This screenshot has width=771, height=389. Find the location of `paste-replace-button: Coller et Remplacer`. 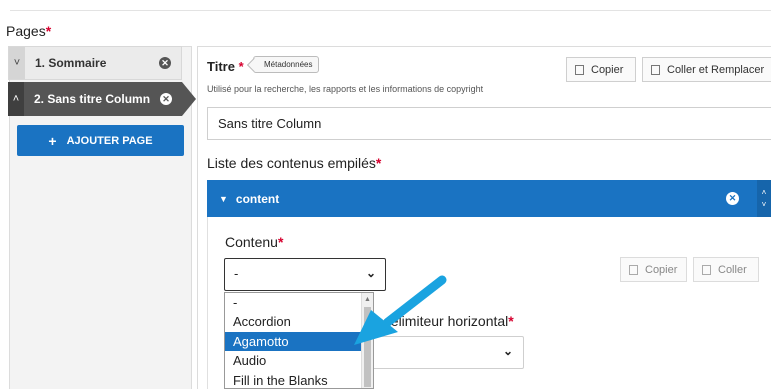

paste-replace-button: Coller et Remplacer is located at coordinates (706, 69).